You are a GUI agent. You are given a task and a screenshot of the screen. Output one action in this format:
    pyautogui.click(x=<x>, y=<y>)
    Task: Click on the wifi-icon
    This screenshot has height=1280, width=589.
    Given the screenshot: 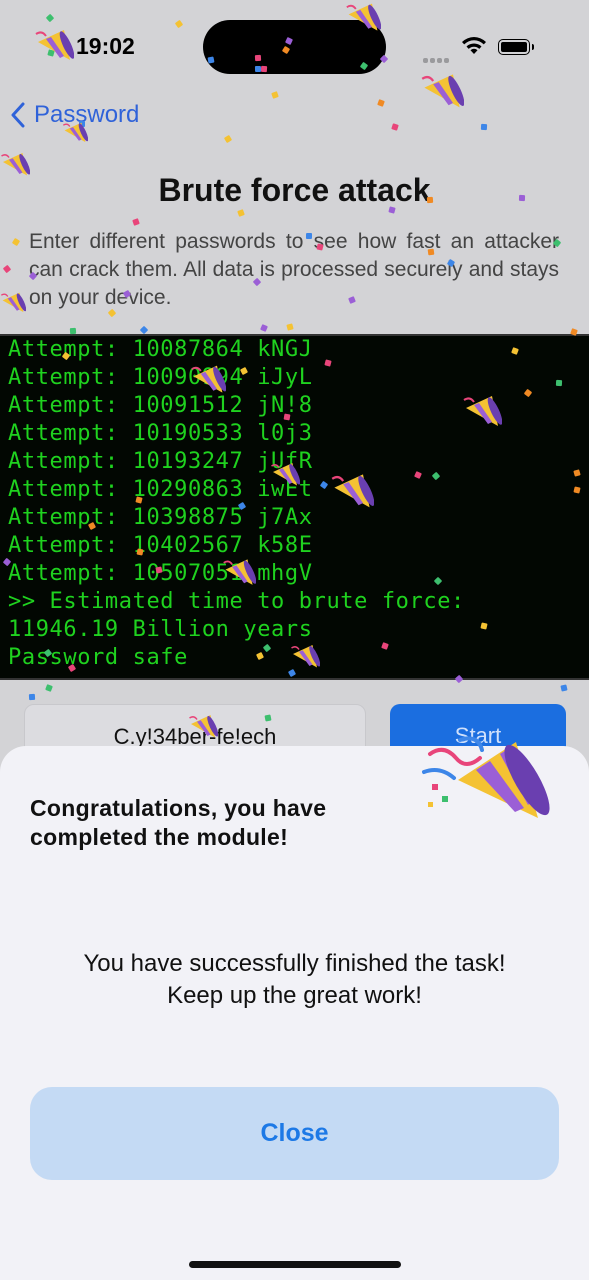 What is the action you would take?
    pyautogui.click(x=474, y=45)
    